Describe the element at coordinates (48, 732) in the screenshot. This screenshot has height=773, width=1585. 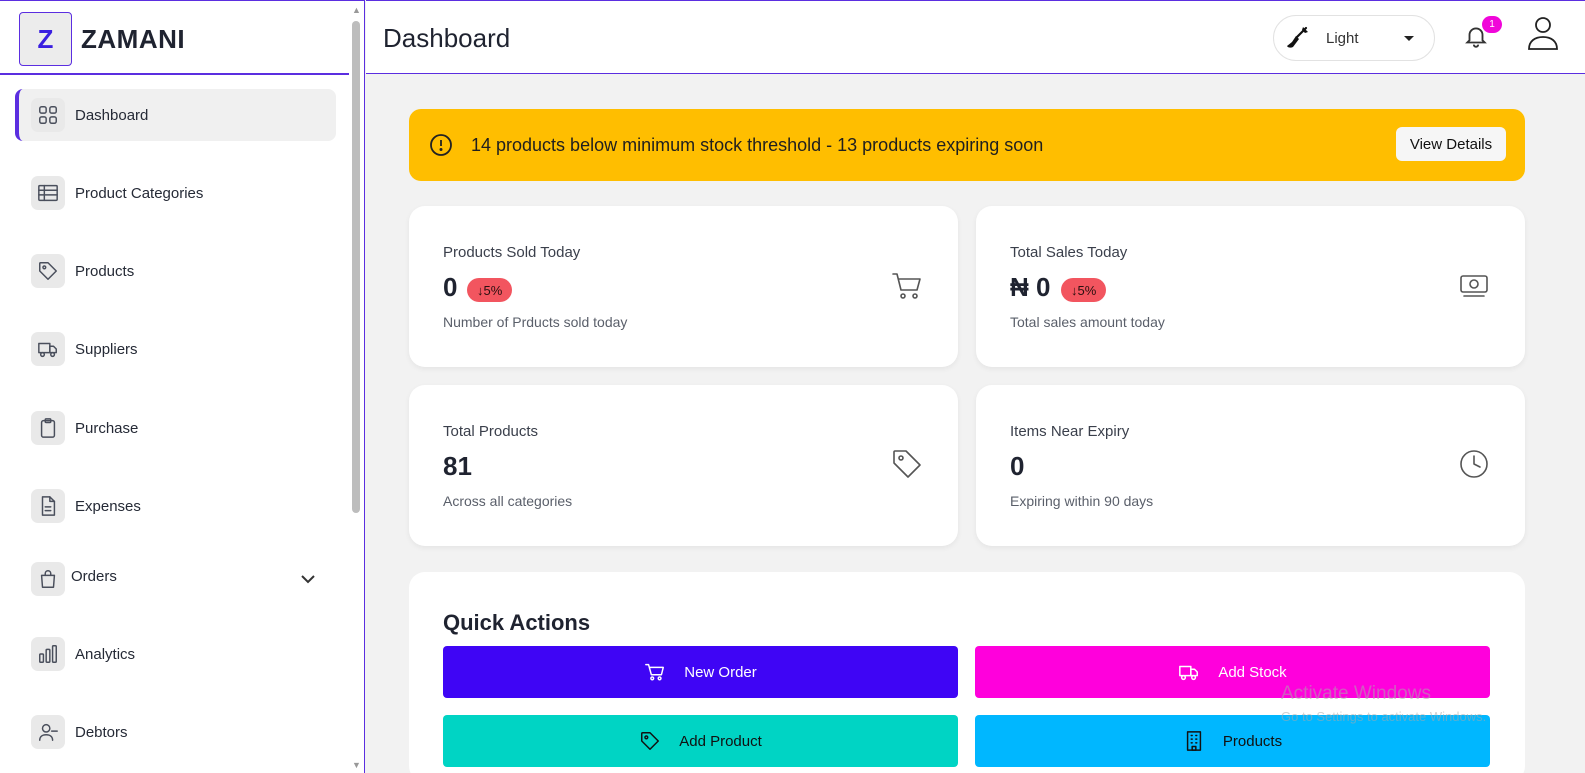
I see `user-minus-icon` at that location.